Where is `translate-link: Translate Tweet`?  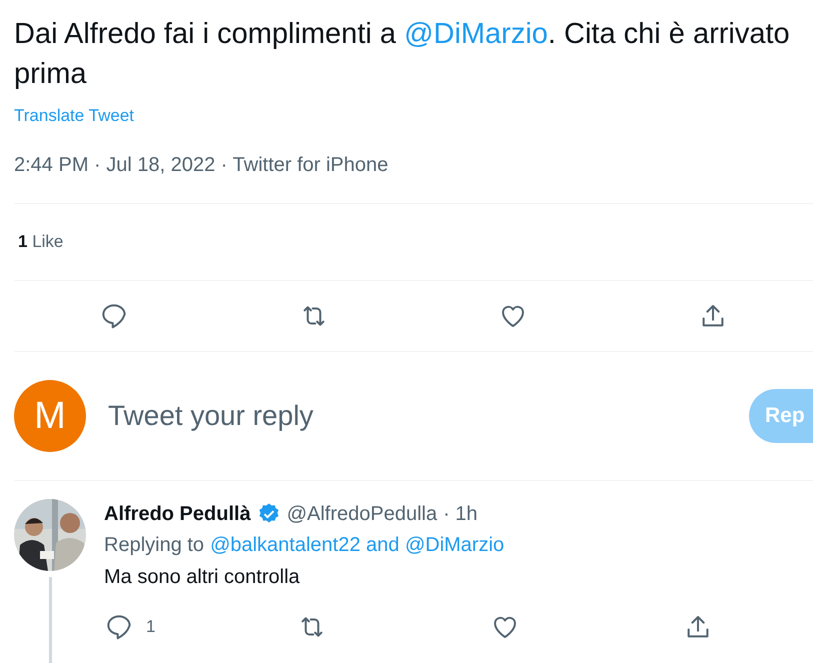
translate-link: Translate Tweet is located at coordinates (74, 116).